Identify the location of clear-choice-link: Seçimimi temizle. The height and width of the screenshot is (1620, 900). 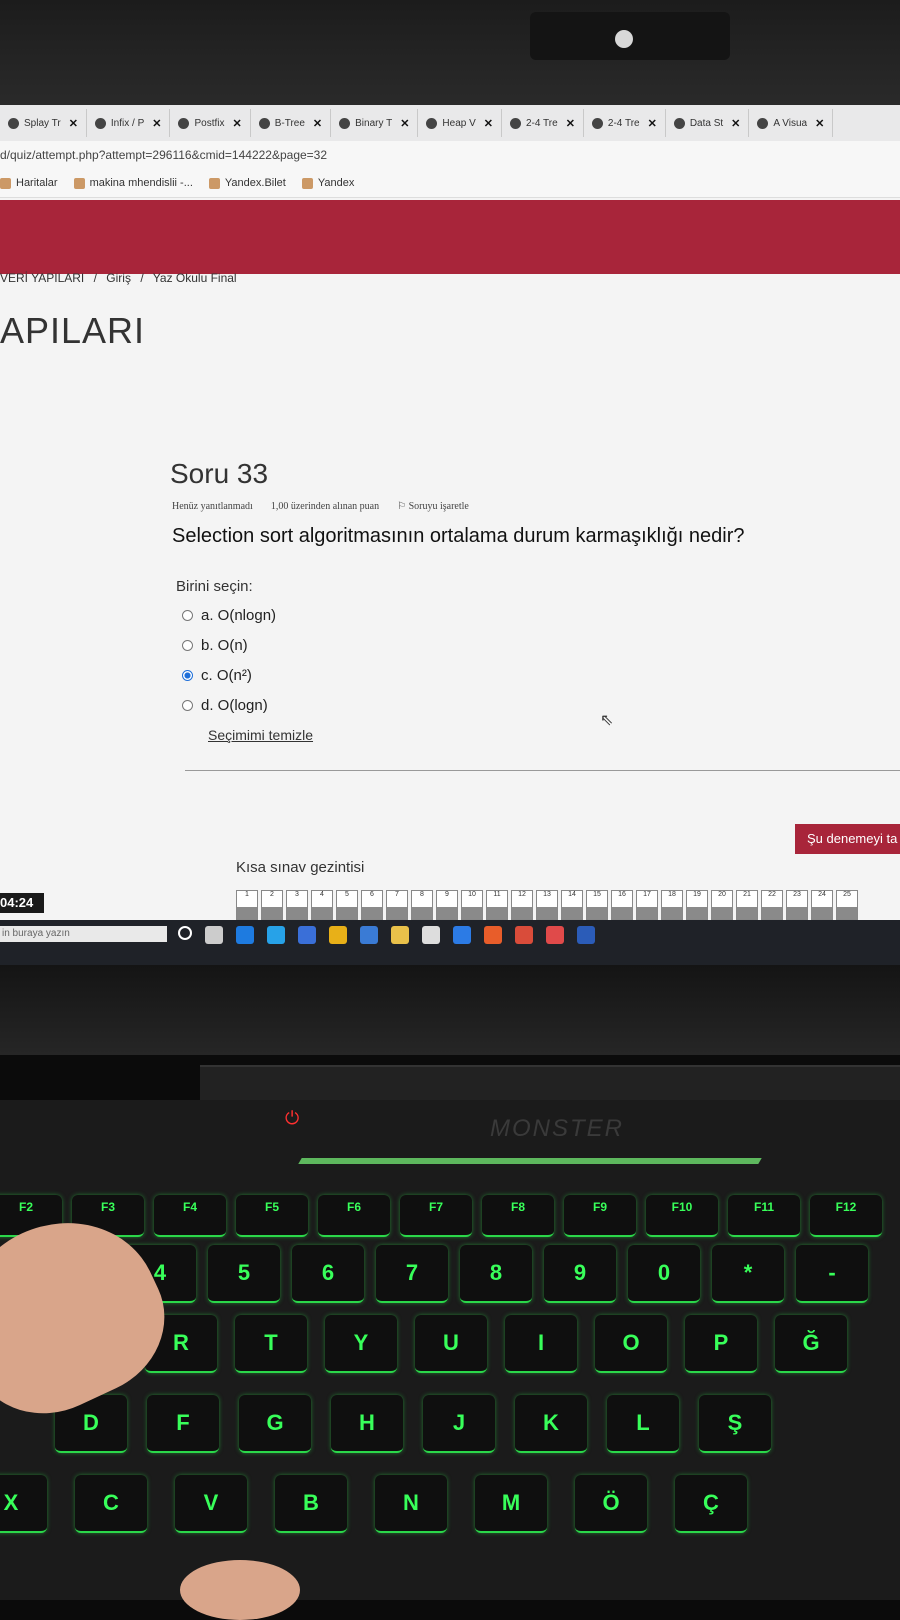
(260, 735).